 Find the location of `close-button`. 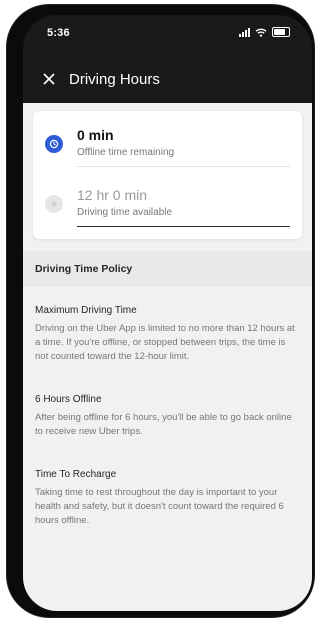

close-button is located at coordinates (49, 79).